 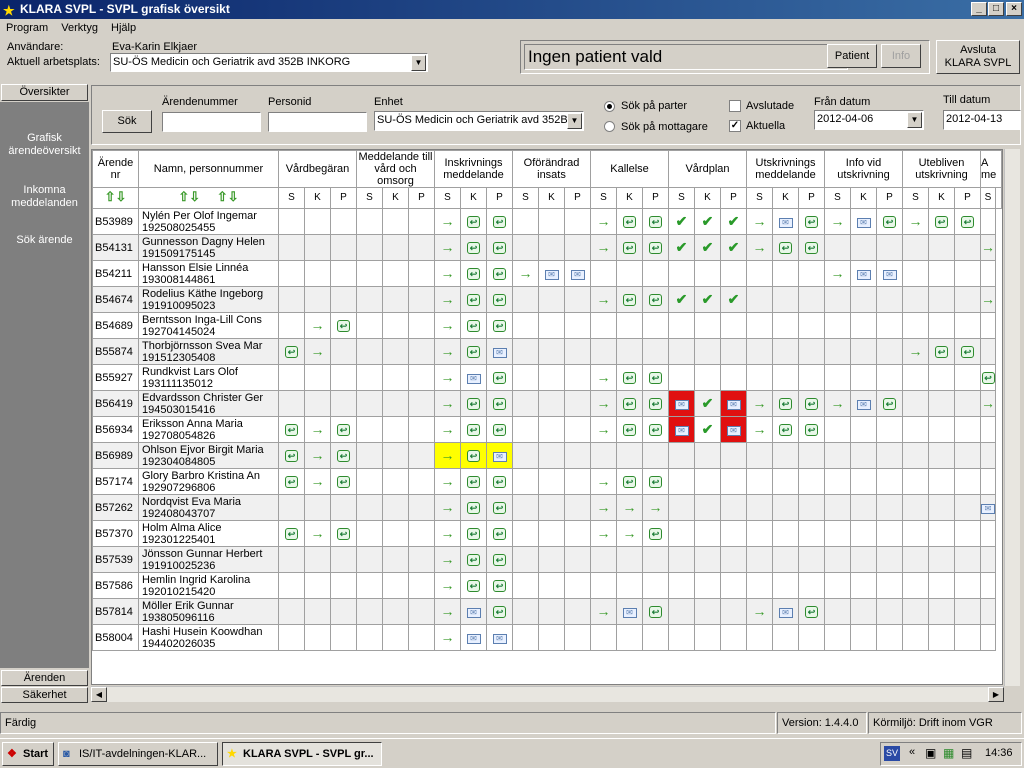 What do you see at coordinates (912, 752) in the screenshot?
I see `tray-chevron-icon: «` at bounding box center [912, 752].